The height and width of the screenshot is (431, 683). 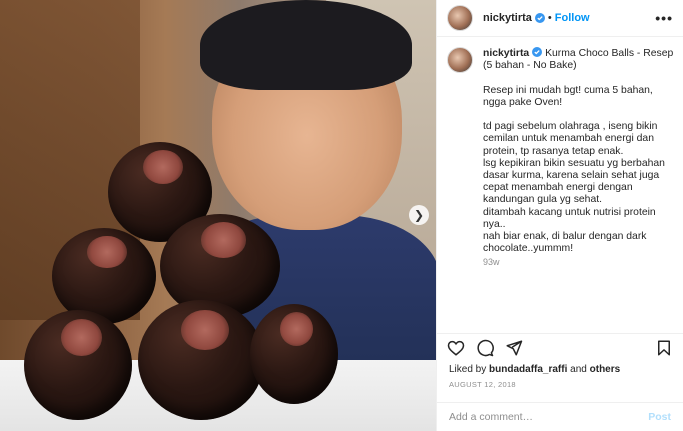 I want to click on paper-plane-icon, so click(x=514, y=348).